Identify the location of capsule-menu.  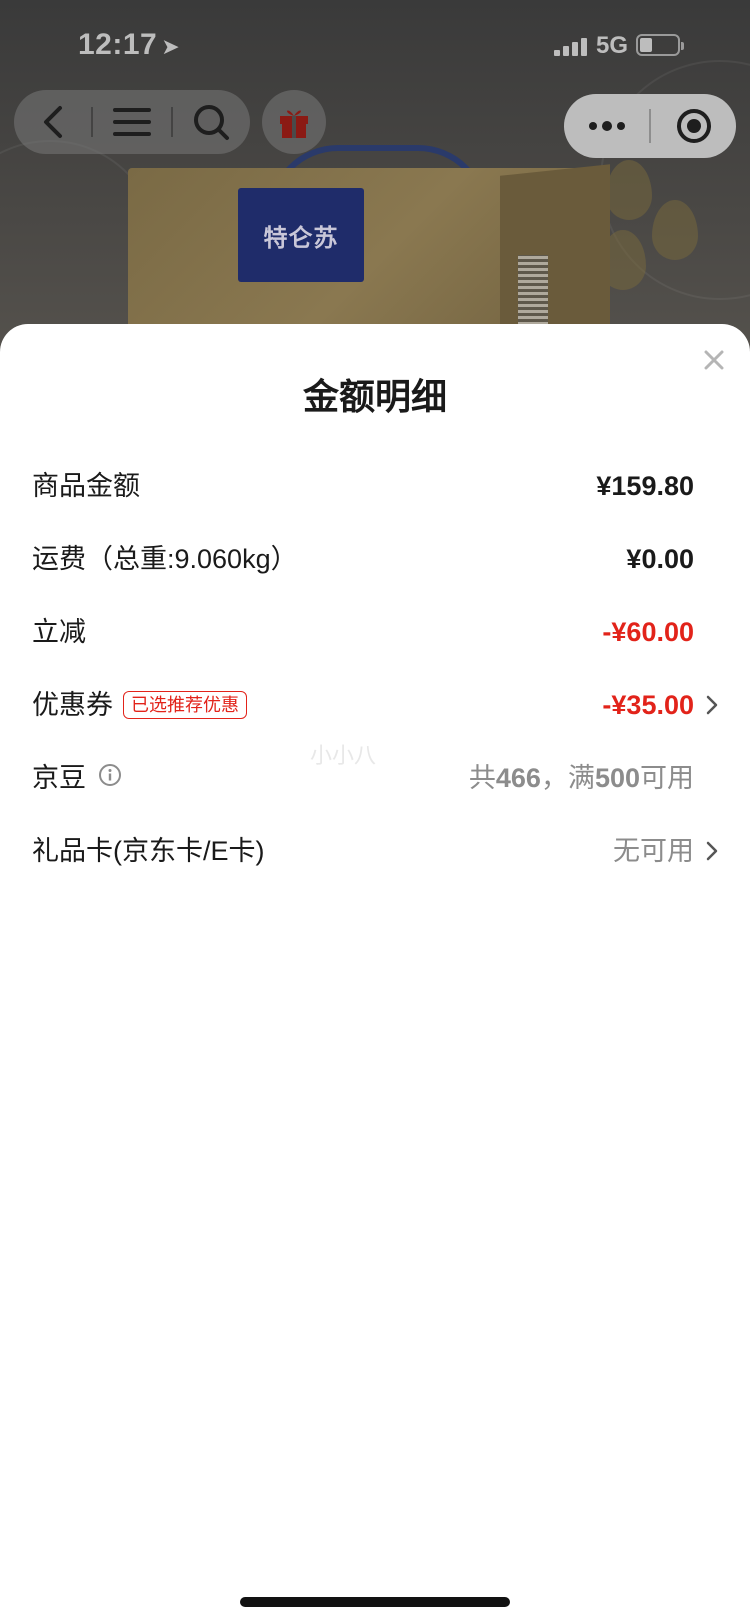
(650, 126).